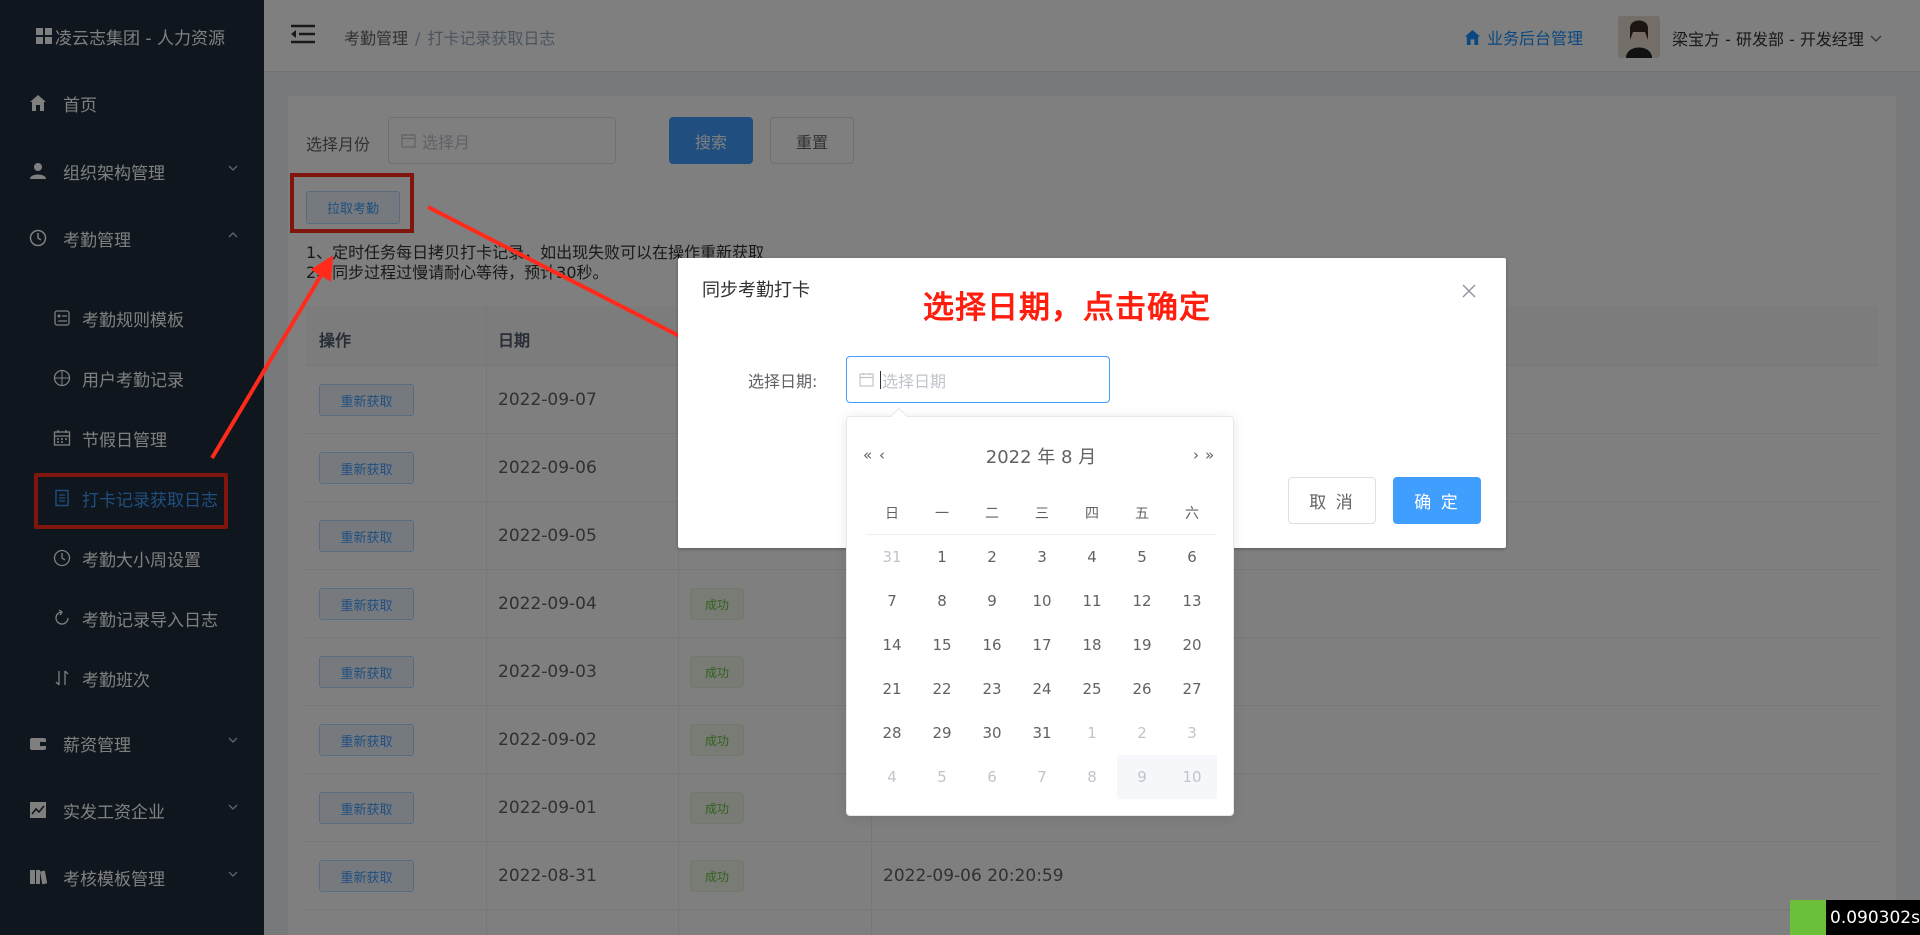  What do you see at coordinates (141, 560) in the screenshot?
I see `sidebar-sub-label: 考勤大小周设置` at bounding box center [141, 560].